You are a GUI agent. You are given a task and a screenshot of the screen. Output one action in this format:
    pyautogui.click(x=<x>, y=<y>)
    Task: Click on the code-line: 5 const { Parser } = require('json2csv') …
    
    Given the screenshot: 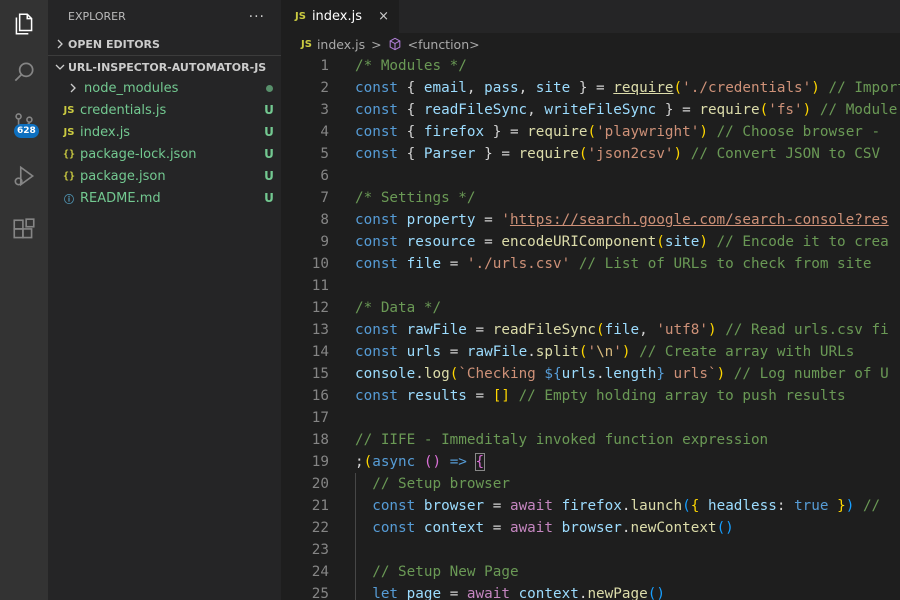 What is the action you would take?
    pyautogui.click(x=590, y=154)
    